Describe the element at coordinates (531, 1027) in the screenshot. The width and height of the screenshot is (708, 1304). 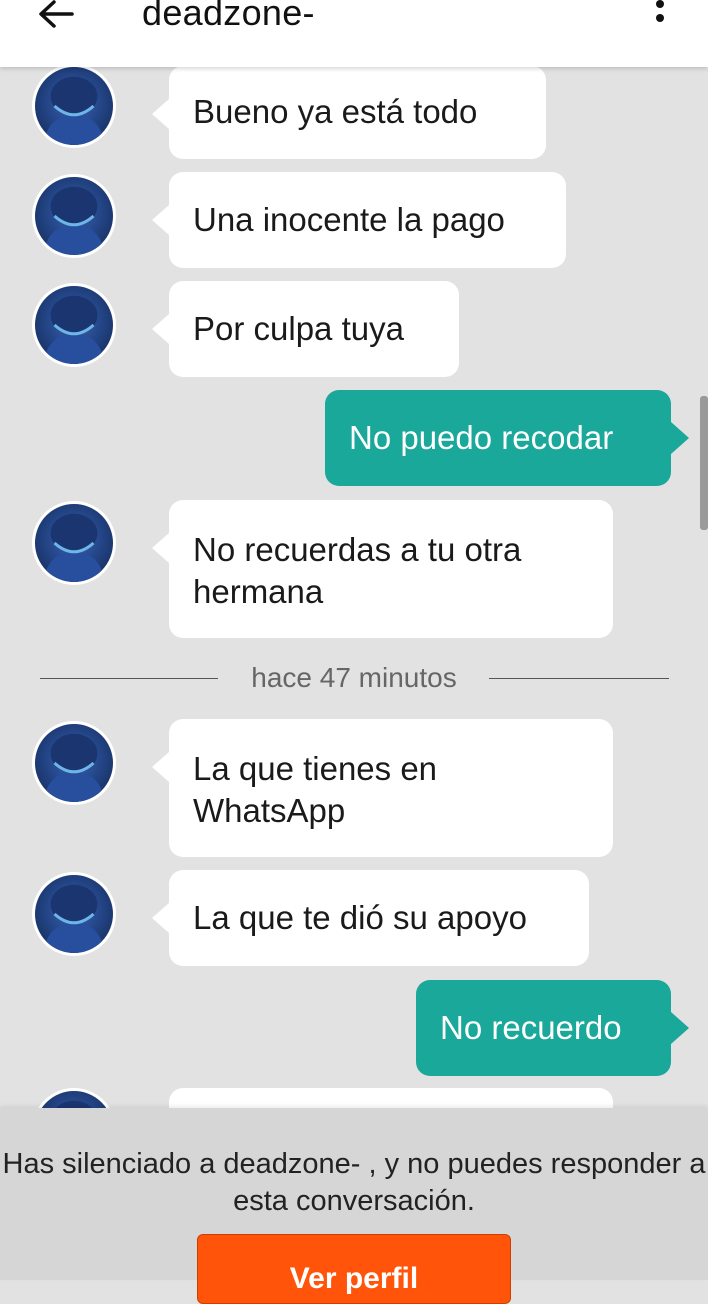
I see `message-text: No recuerdo` at that location.